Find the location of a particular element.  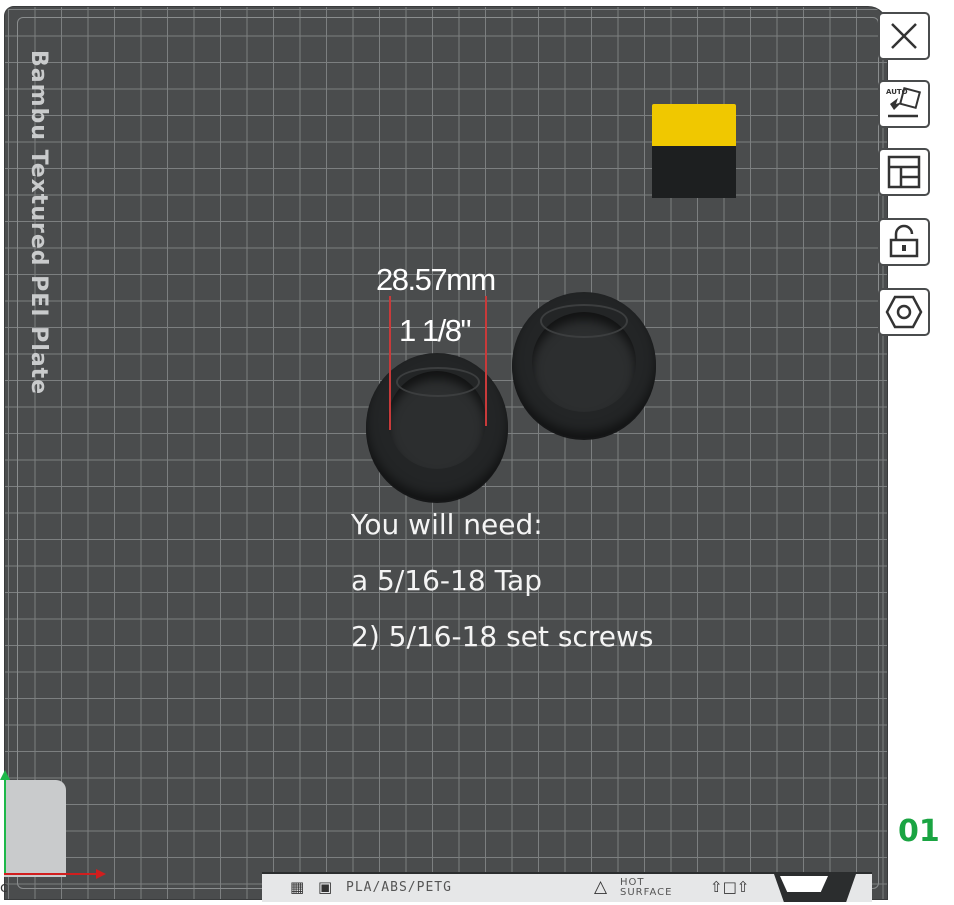

arrange-icon is located at coordinates (904, 172).